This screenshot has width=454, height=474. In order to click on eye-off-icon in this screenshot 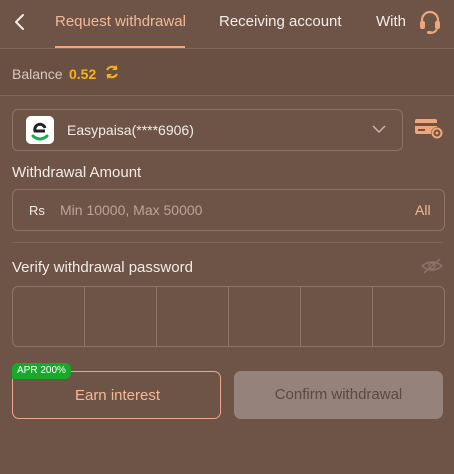, I will do `click(432, 266)`.